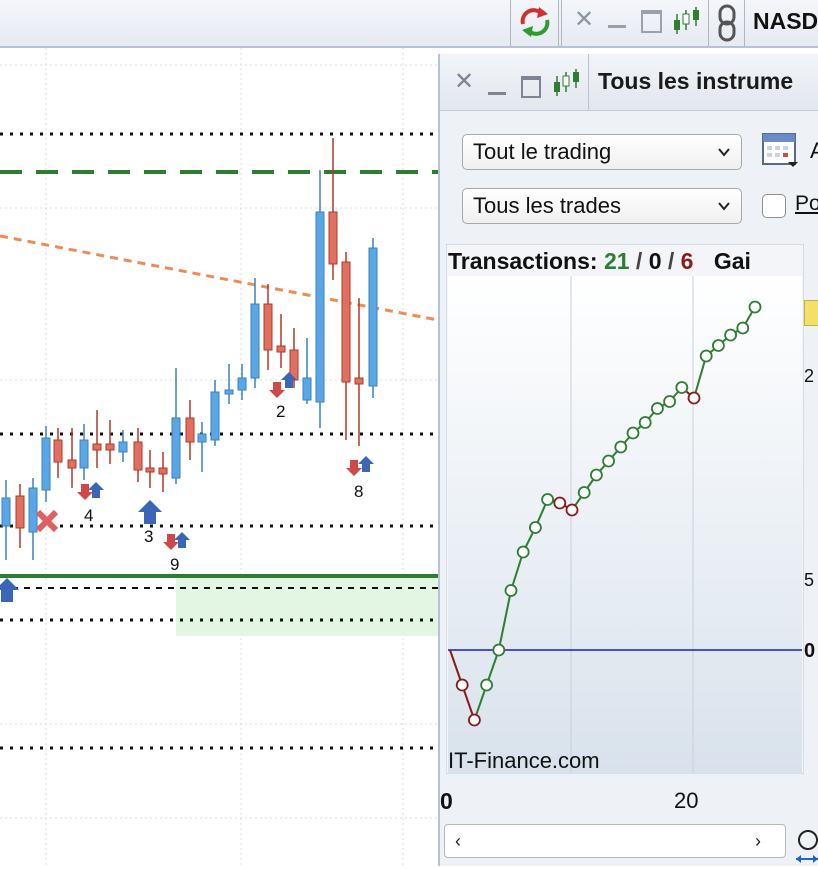  What do you see at coordinates (724, 152) in the screenshot?
I see `chevron-down-icon` at bounding box center [724, 152].